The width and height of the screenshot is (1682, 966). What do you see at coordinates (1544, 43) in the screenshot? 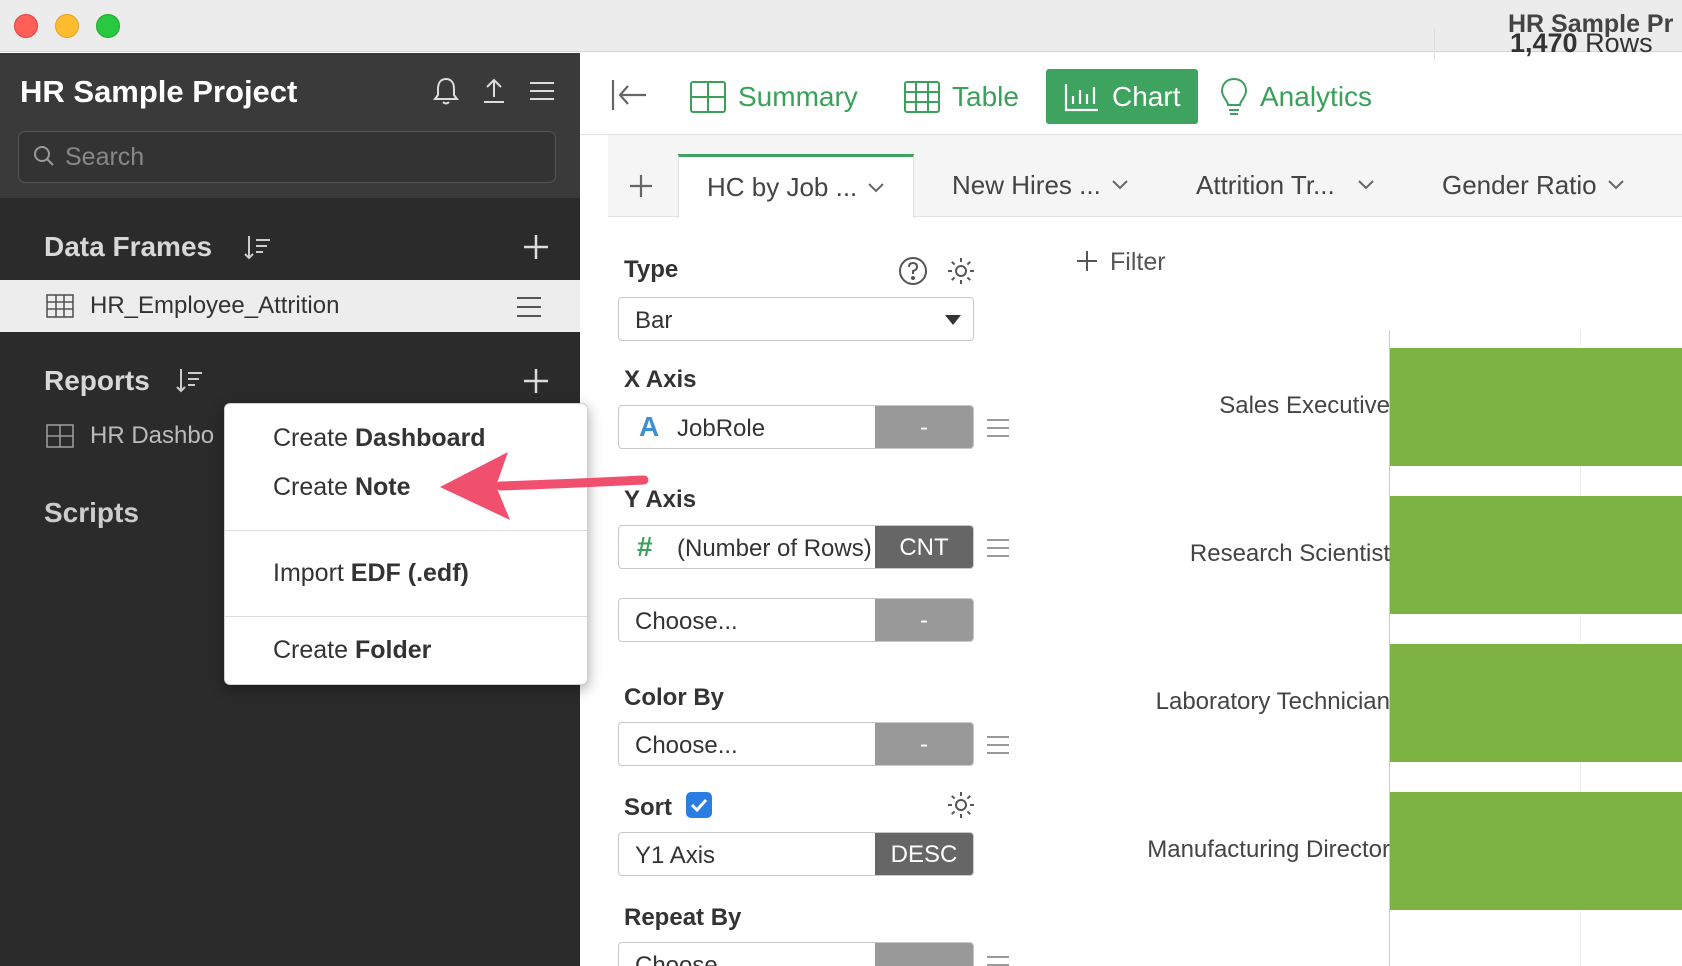
I see `row-count-value: 1,470` at bounding box center [1544, 43].